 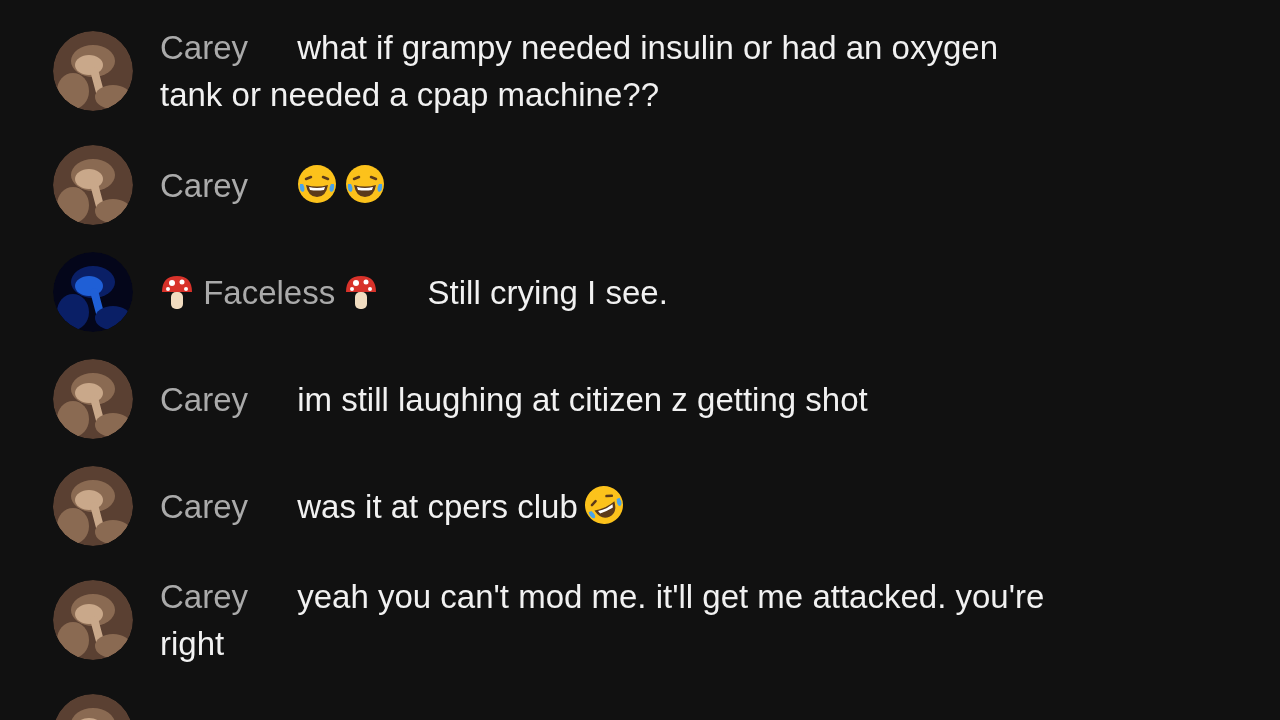 I want to click on message-text: yeah you can't mod me. it'll get me attacked. you're, so click(x=671, y=596).